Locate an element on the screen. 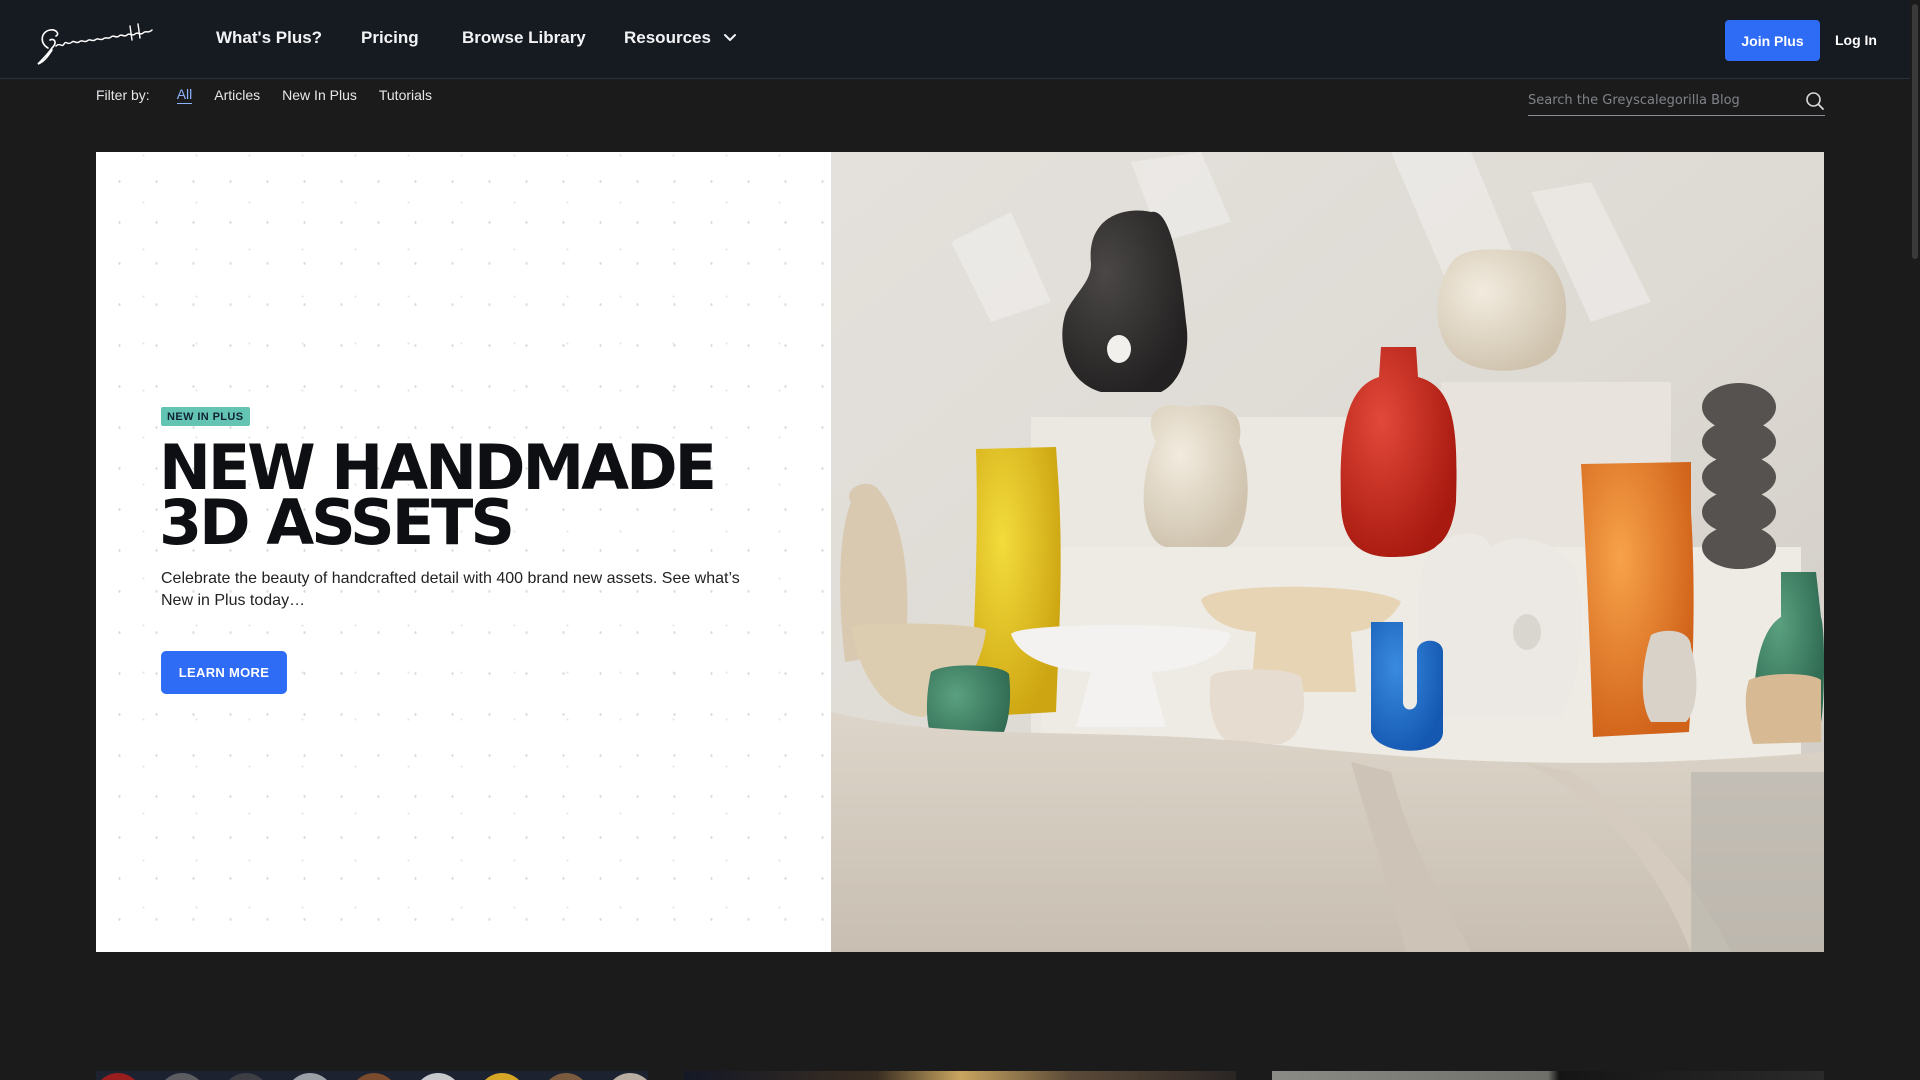 The width and height of the screenshot is (1920, 1080). nav-resources-label: Resources is located at coordinates (667, 37).